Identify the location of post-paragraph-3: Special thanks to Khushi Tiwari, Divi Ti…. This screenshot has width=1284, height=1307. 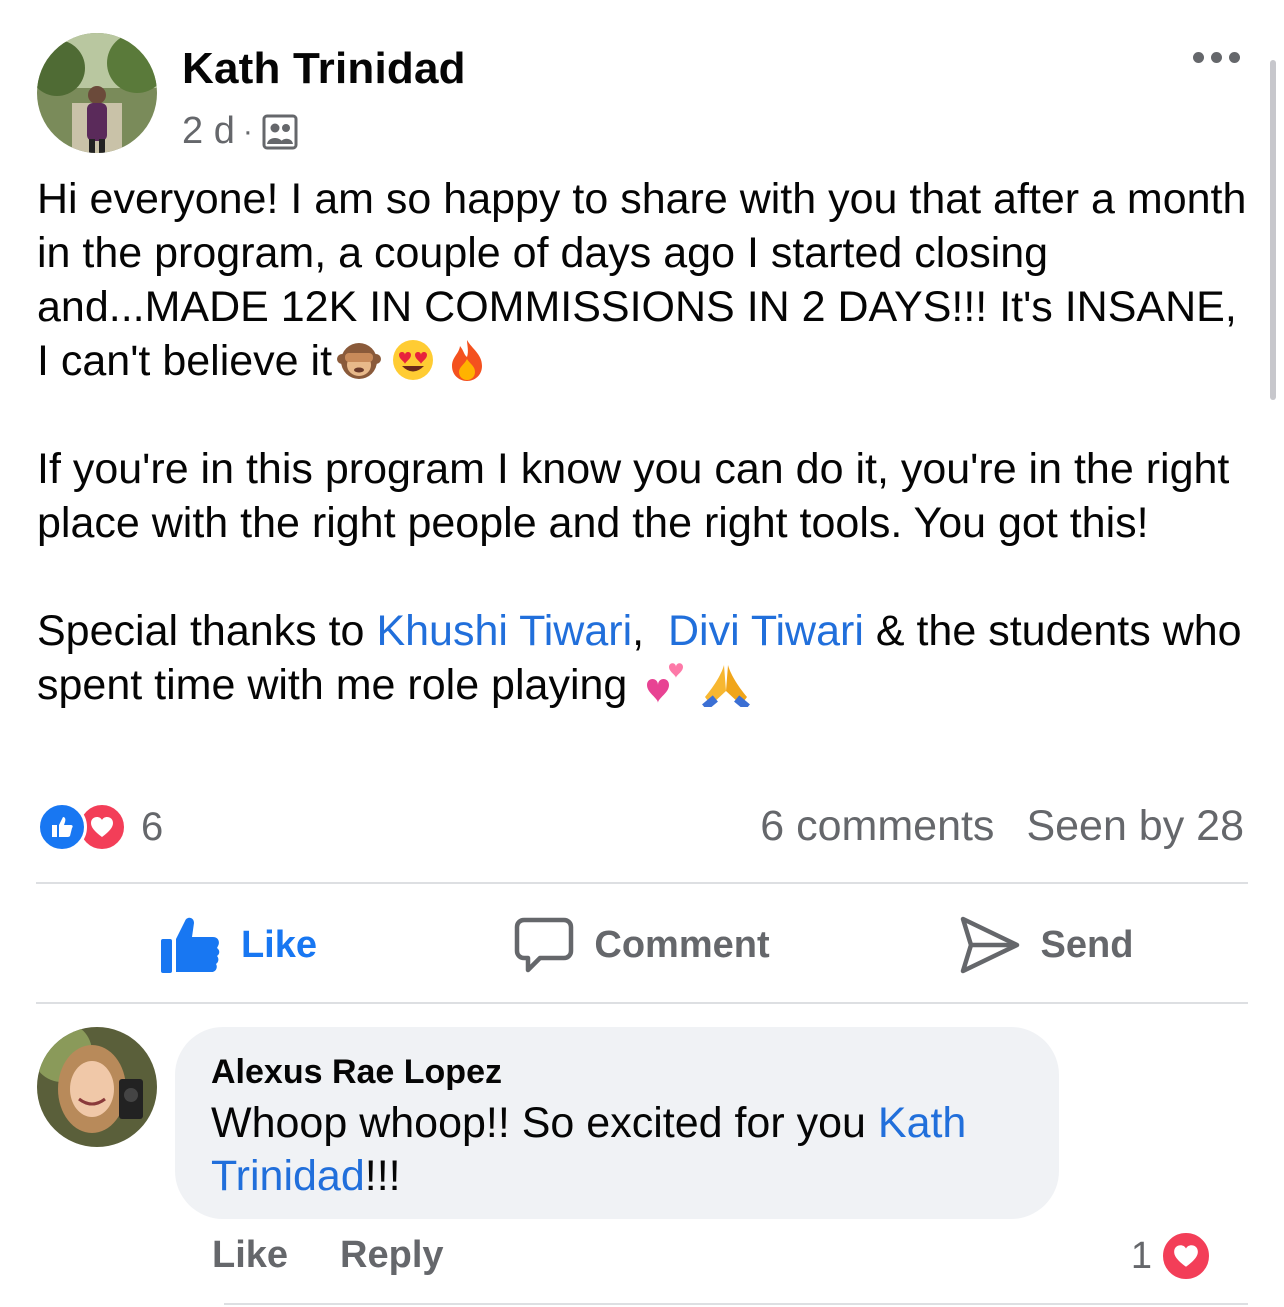
(639, 659).